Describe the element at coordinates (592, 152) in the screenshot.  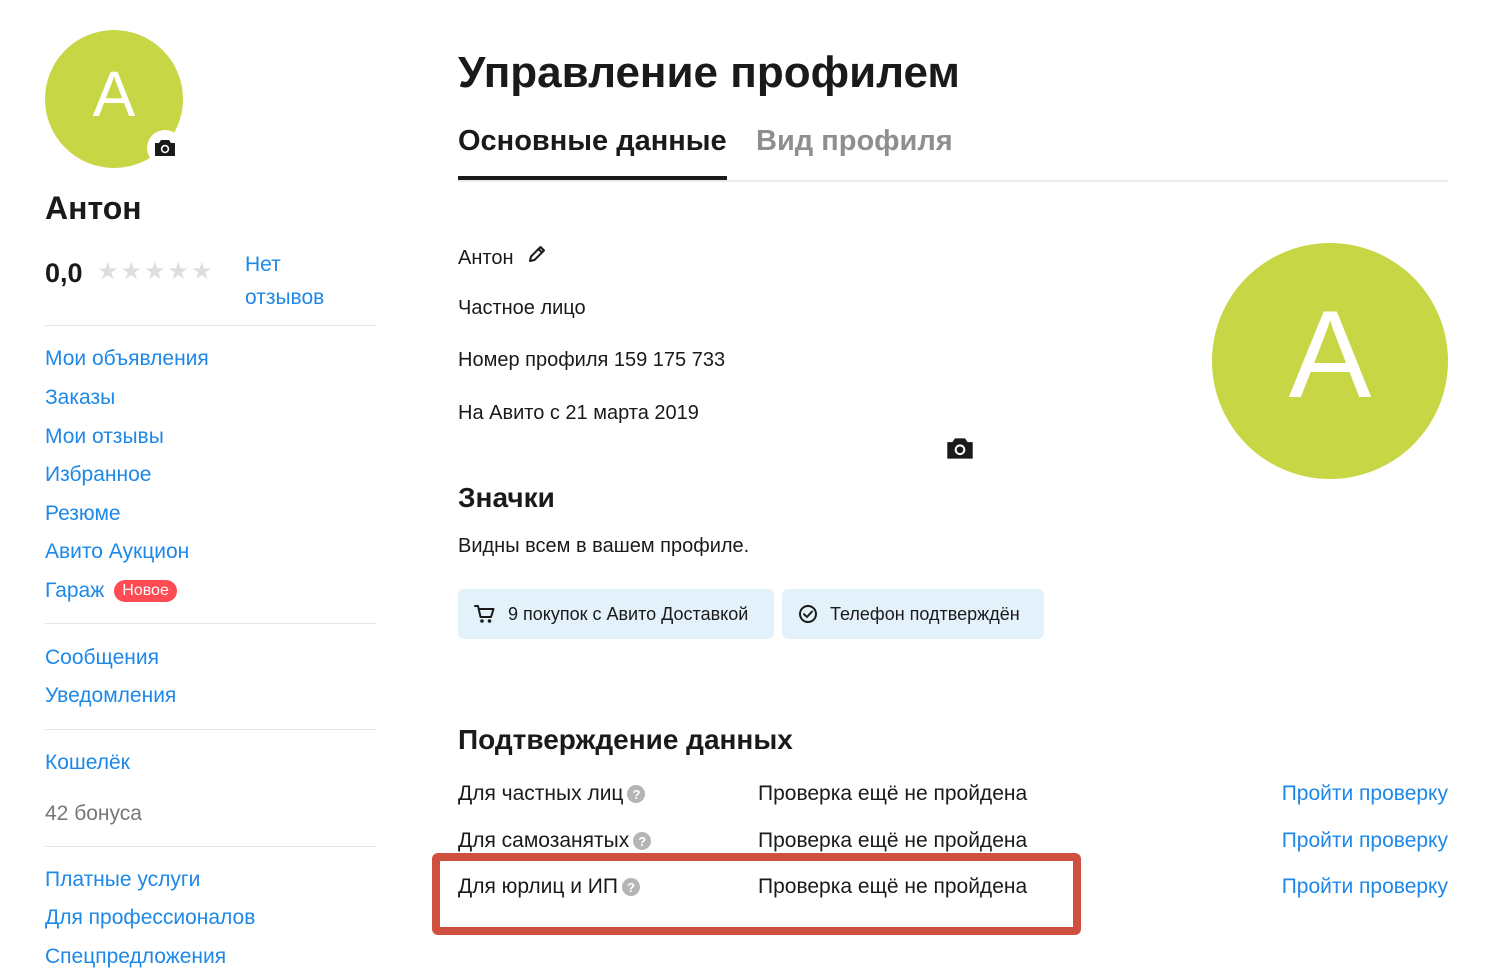
I see `tab-basic-data: Основные данные` at that location.